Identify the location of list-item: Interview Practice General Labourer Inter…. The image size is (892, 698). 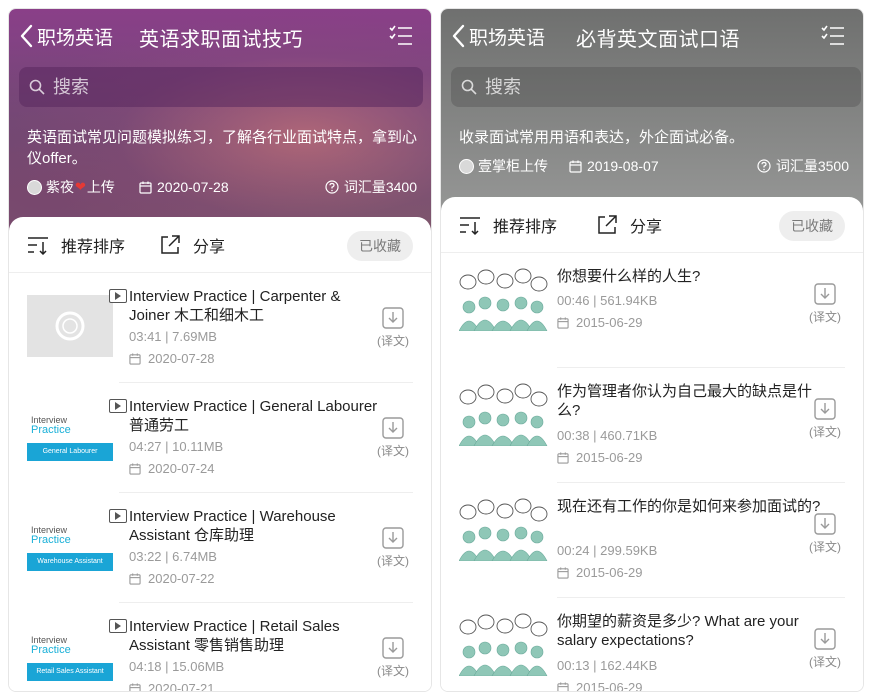
(220, 438).